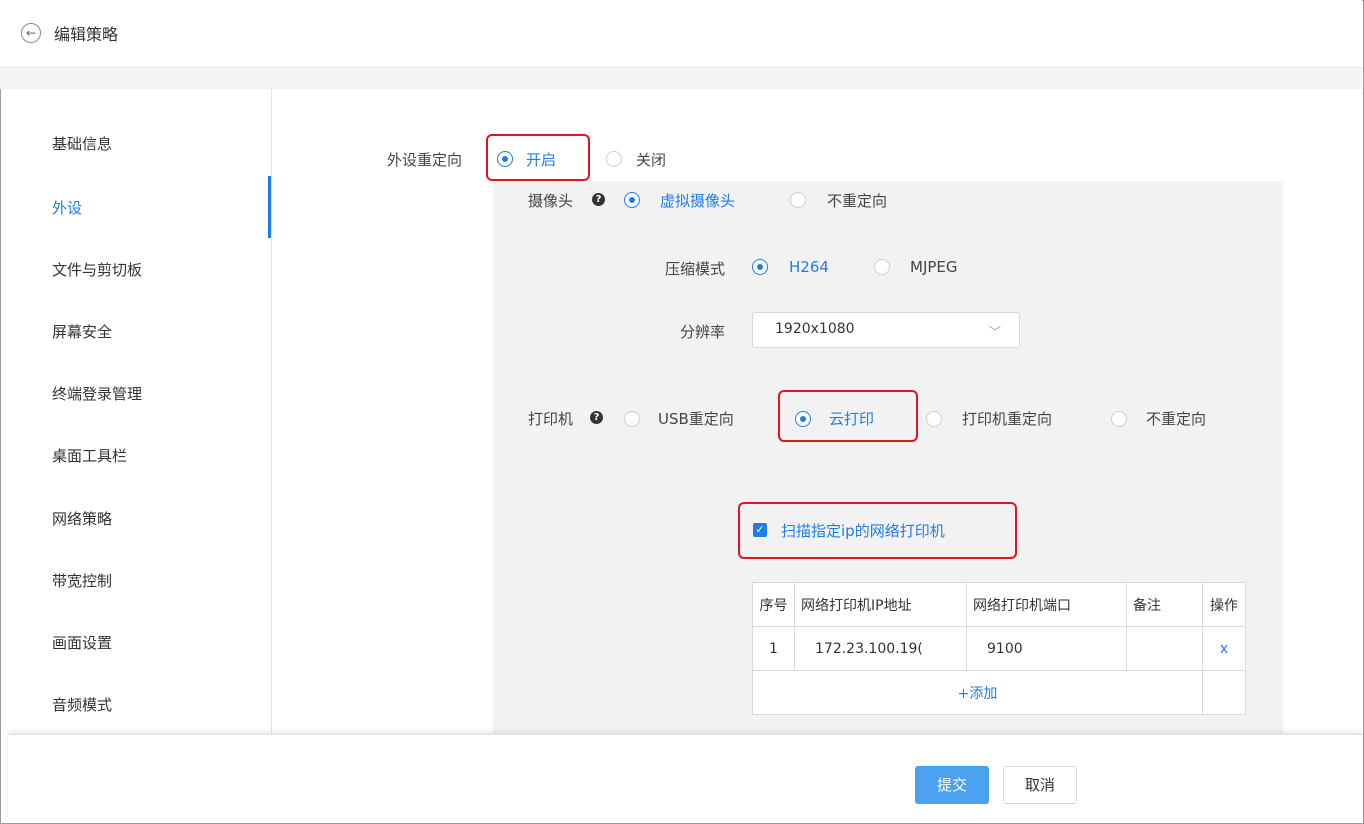  I want to click on submit-button: 提交, so click(952, 785).